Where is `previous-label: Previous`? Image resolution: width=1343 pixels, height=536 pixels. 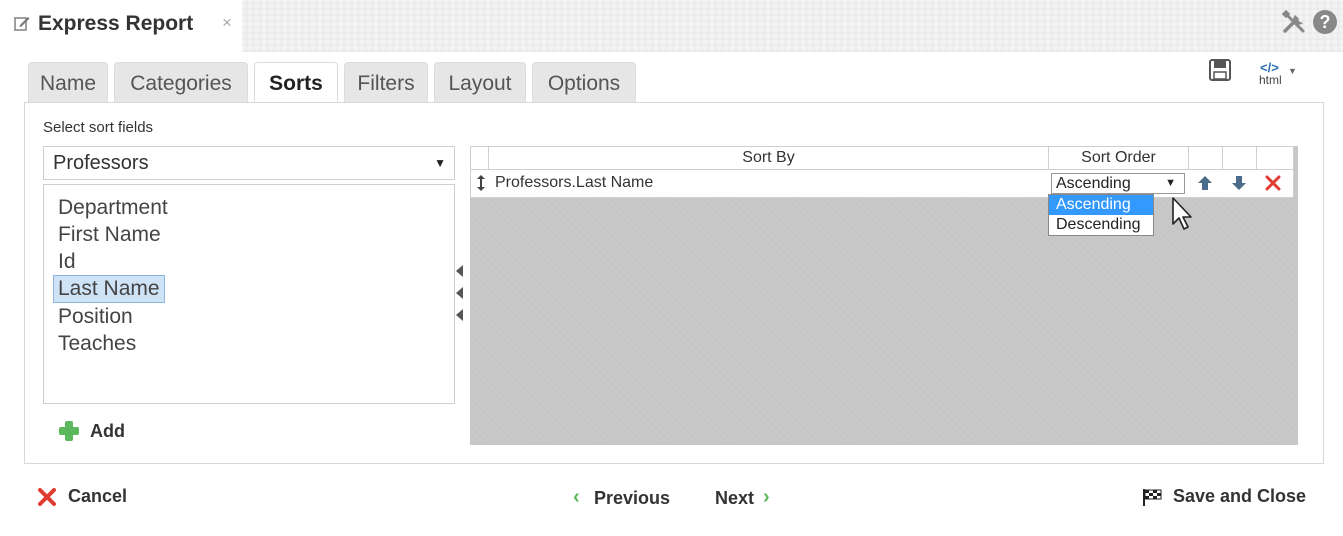 previous-label: Previous is located at coordinates (632, 498).